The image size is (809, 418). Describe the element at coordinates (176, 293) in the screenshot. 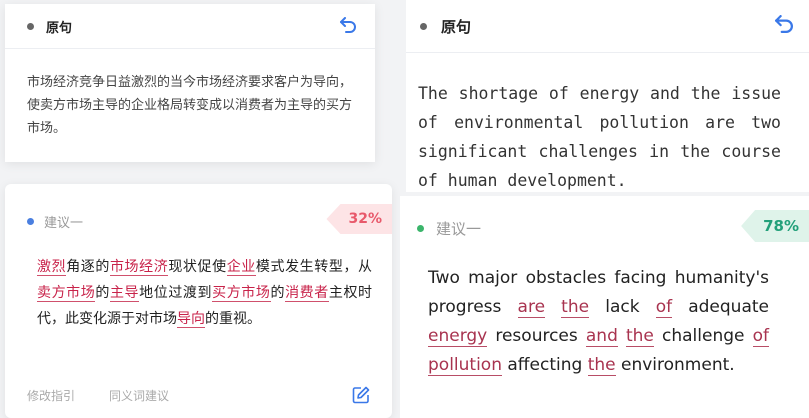

I see `text-segment: 地位过渡到` at that location.